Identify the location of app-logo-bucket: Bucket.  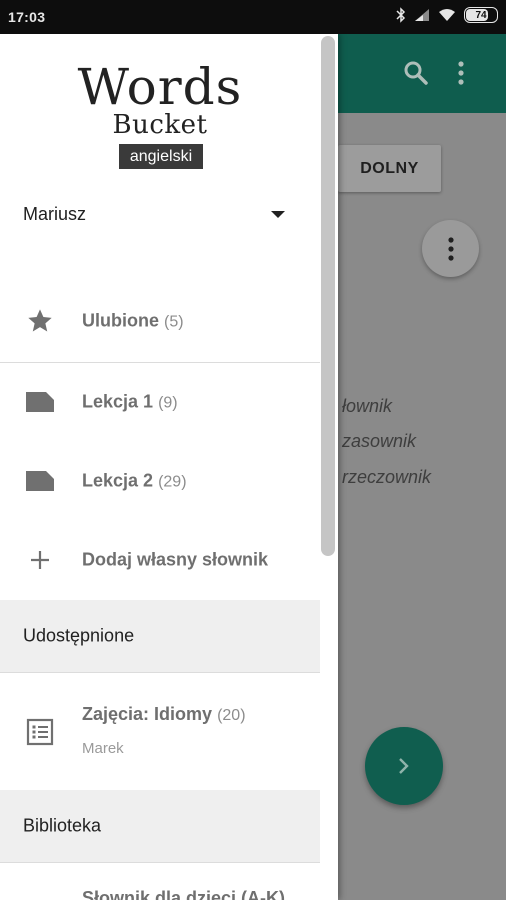
(160, 125).